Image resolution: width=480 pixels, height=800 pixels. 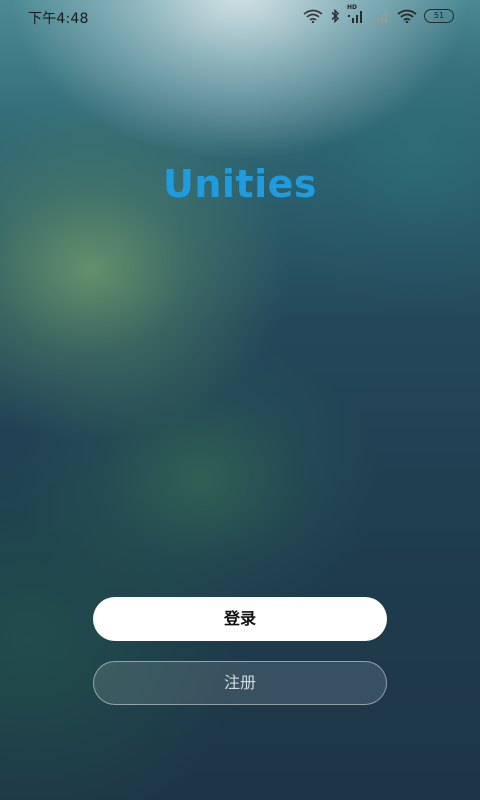 What do you see at coordinates (335, 16) in the screenshot?
I see `bluetooth-icon` at bounding box center [335, 16].